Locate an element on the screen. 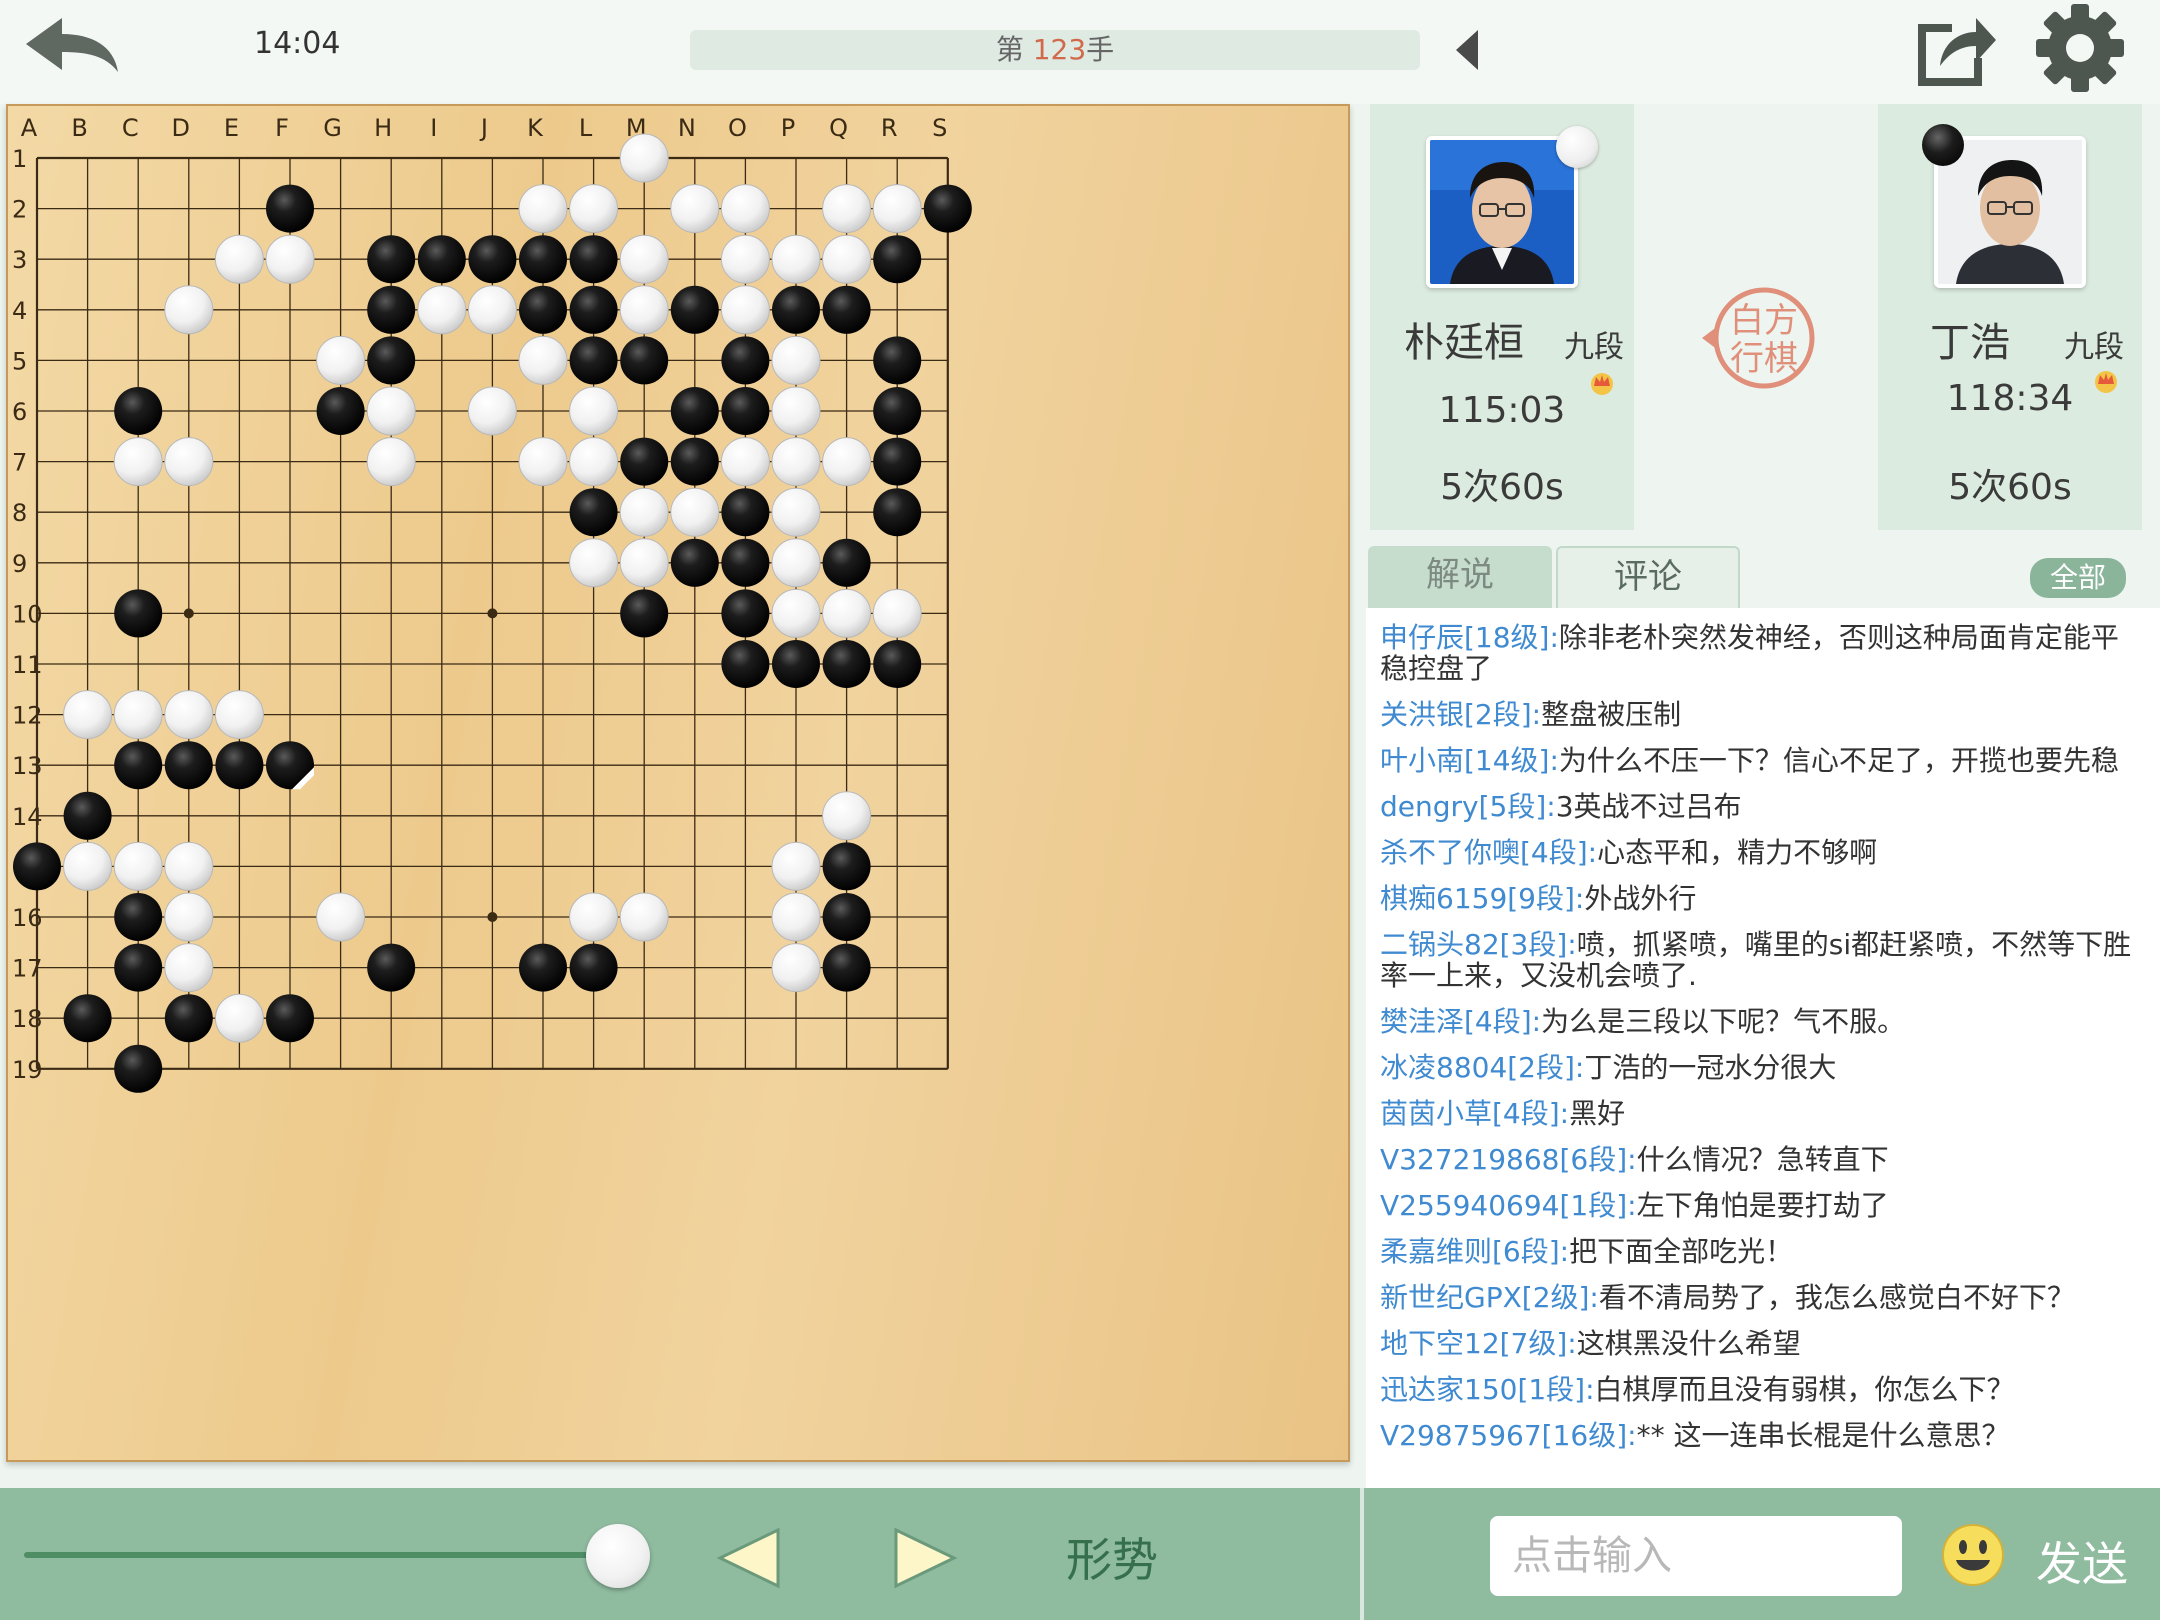  playback-controls: 形势 is located at coordinates (680, 1554).